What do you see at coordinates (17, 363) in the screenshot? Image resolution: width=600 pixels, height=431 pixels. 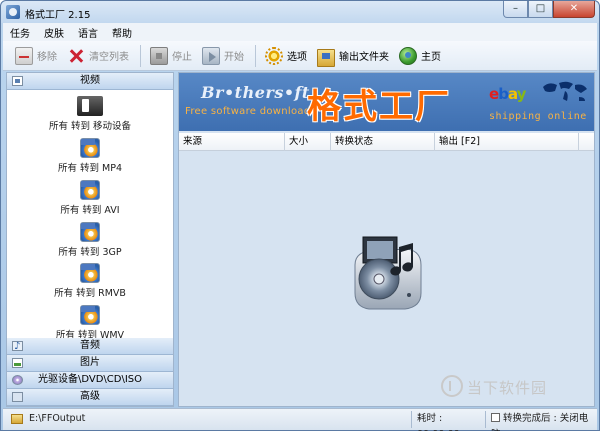 I see `picture-icon` at bounding box center [17, 363].